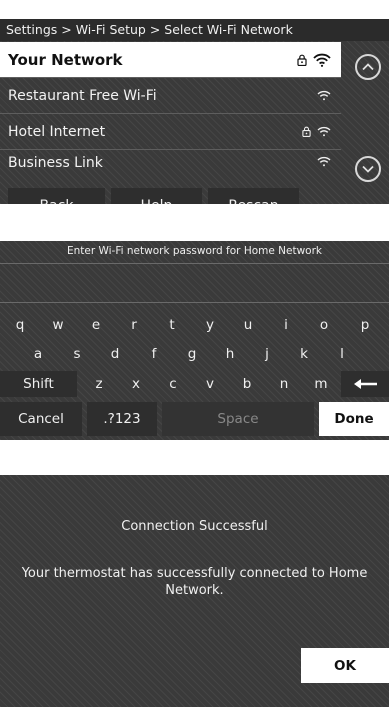 This screenshot has width=389, height=707. What do you see at coordinates (345, 665) in the screenshot?
I see `ok-button: OK` at bounding box center [345, 665].